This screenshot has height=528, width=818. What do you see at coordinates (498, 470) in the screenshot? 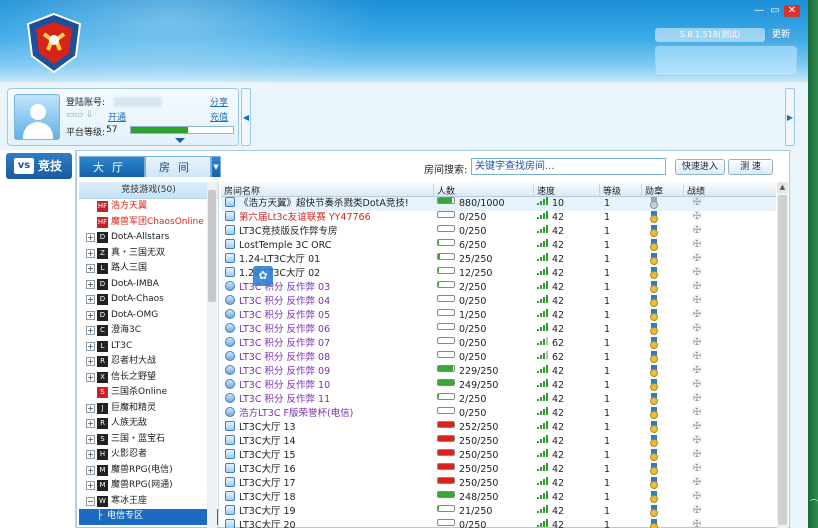
I see `room-row: LT3C大厅 16 250/250 42 1 ✠` at bounding box center [498, 470].